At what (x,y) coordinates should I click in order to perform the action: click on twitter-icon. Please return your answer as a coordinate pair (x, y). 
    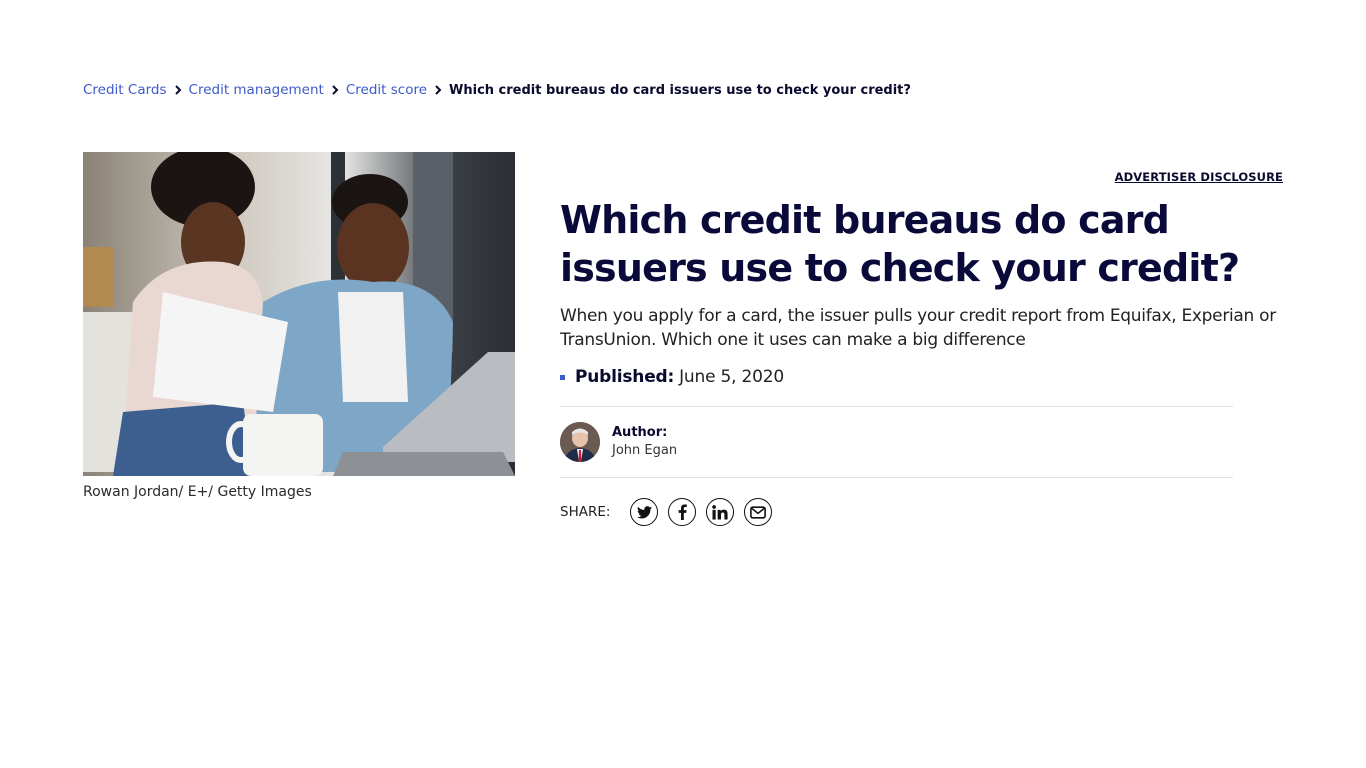
    Looking at the image, I should click on (644, 511).